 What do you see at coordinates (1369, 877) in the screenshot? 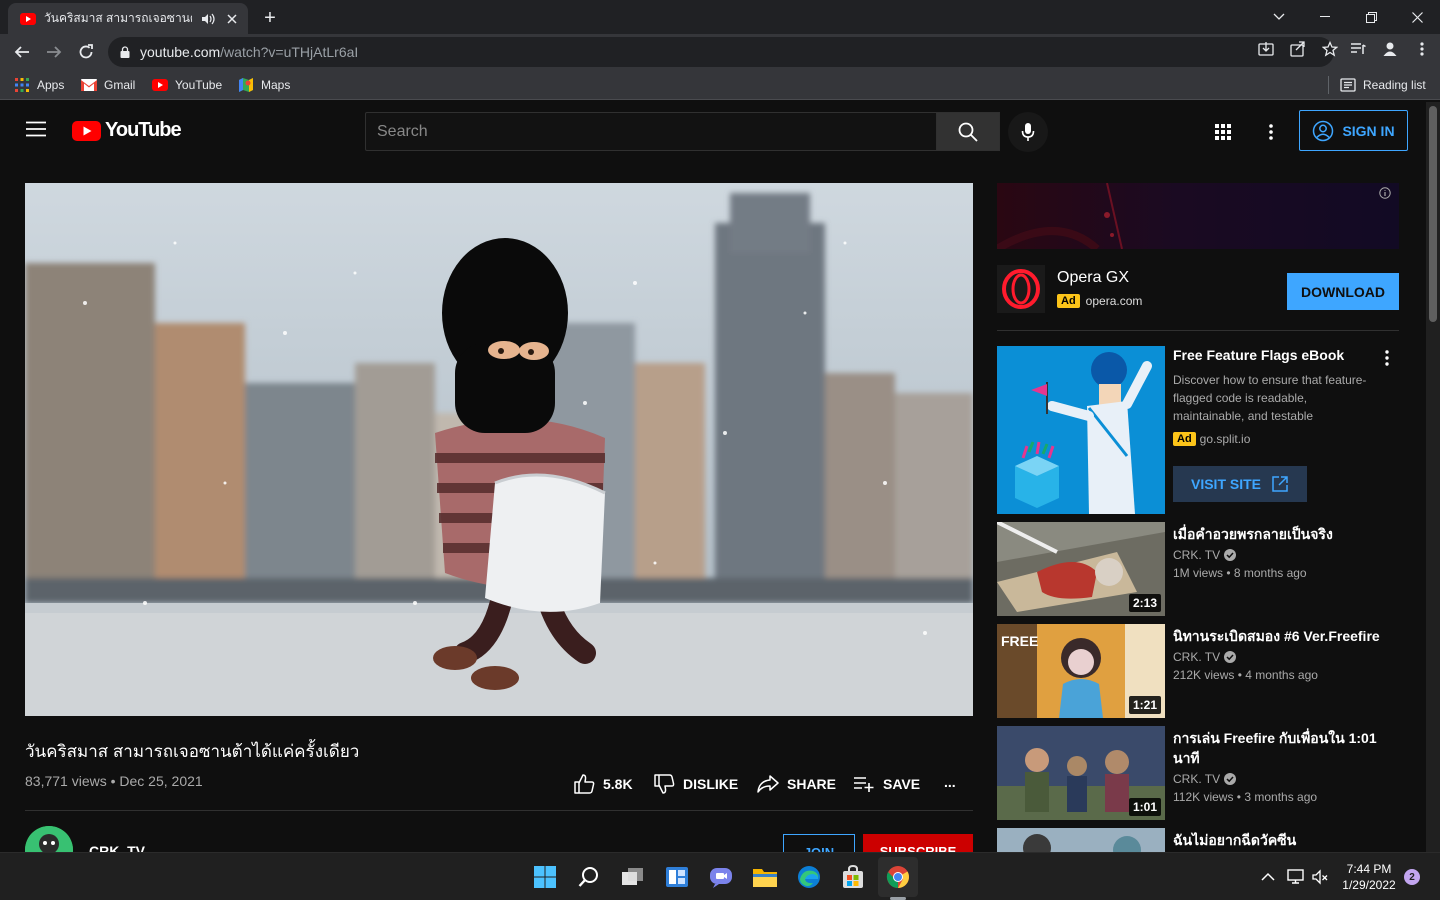
I see `system-clock: 7:44 PM 1/29/2022` at bounding box center [1369, 877].